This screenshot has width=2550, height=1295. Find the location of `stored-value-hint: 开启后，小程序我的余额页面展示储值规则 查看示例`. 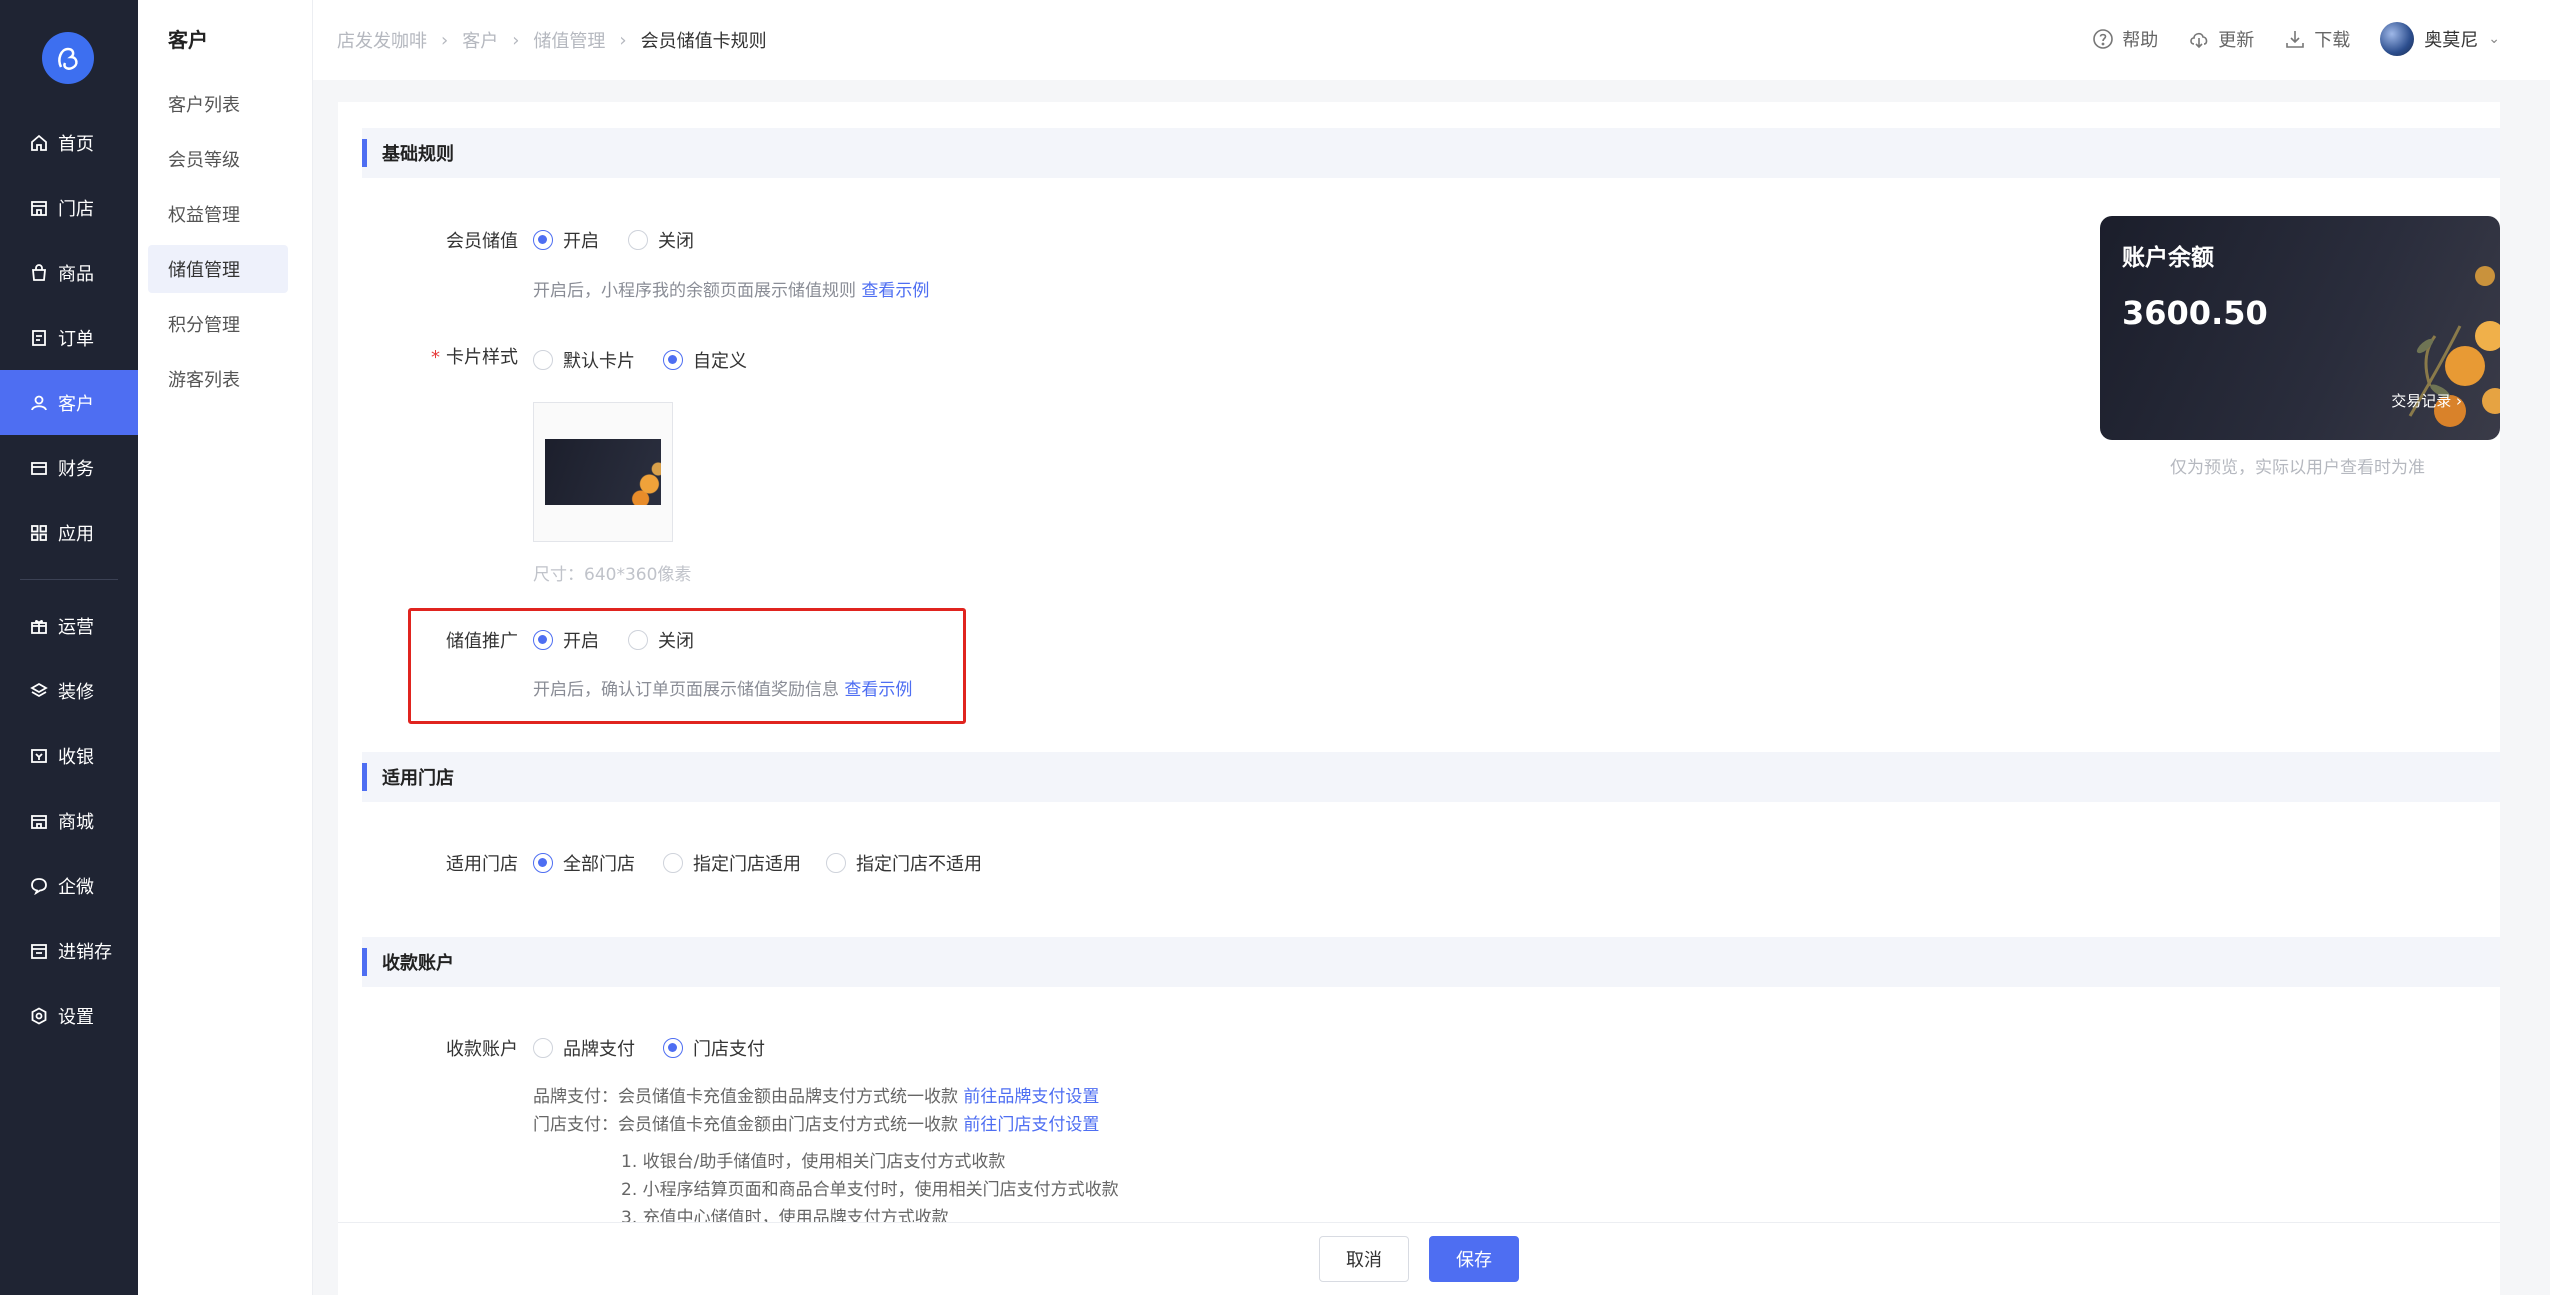

stored-value-hint: 开启后，小程序我的余额页面展示储值规则 查看示例 is located at coordinates (731, 291).